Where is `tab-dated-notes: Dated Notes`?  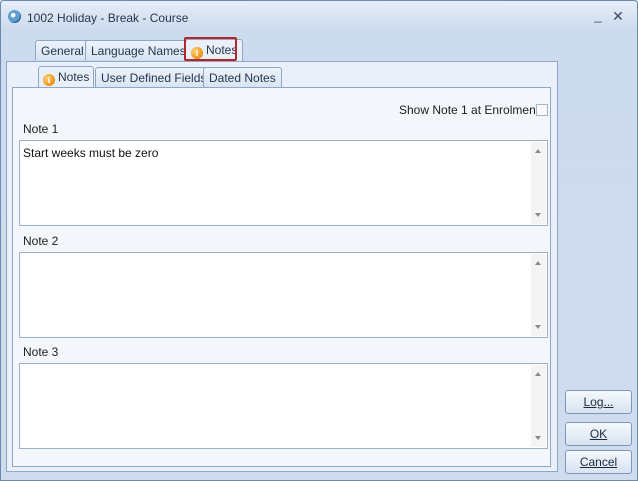 tab-dated-notes: Dated Notes is located at coordinates (242, 77).